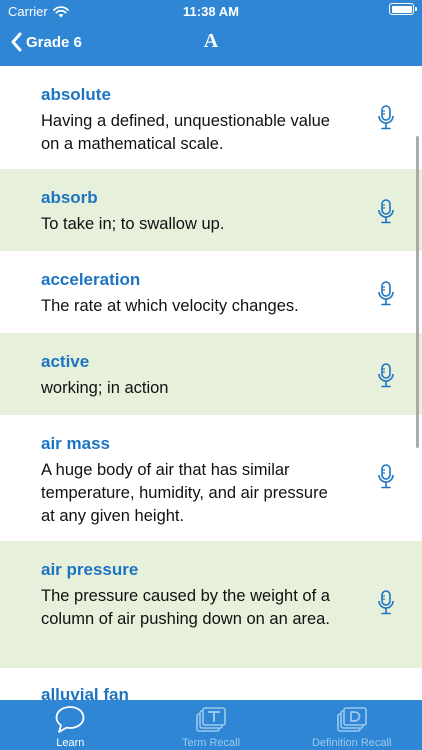 This screenshot has height=750, width=422. I want to click on term: absorb, so click(69, 197).